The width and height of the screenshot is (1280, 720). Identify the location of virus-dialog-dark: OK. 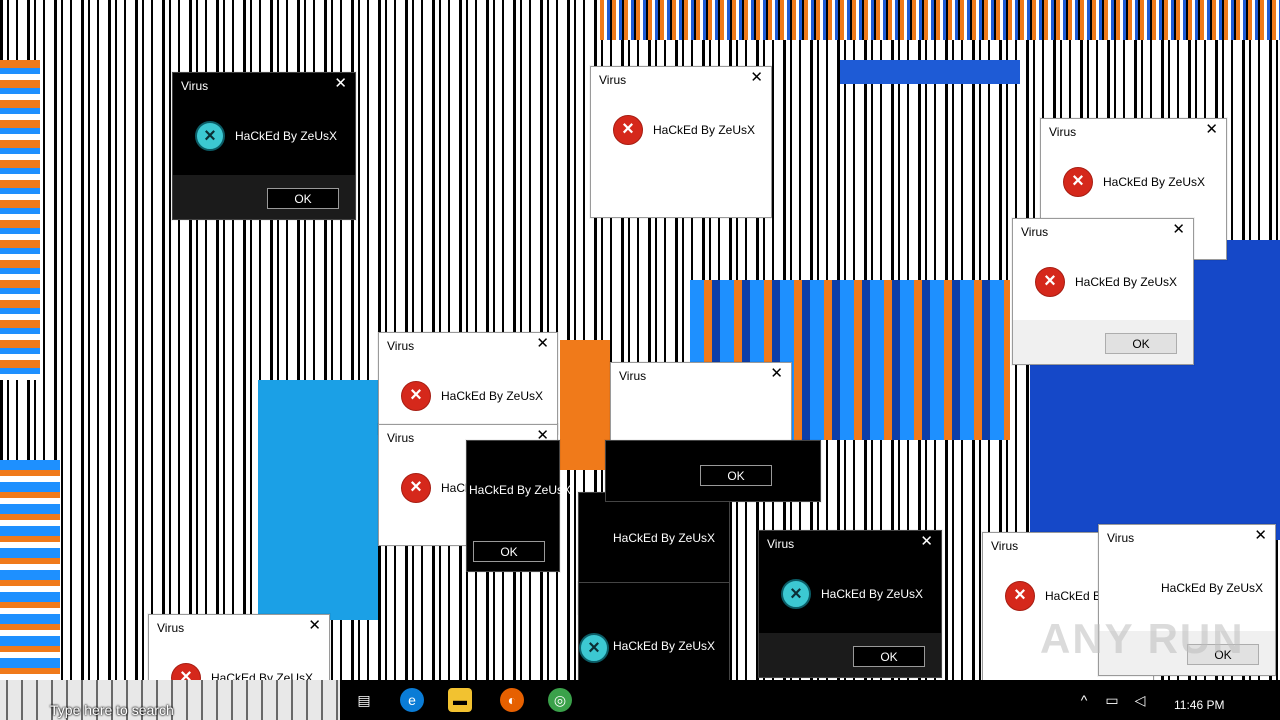
(713, 471).